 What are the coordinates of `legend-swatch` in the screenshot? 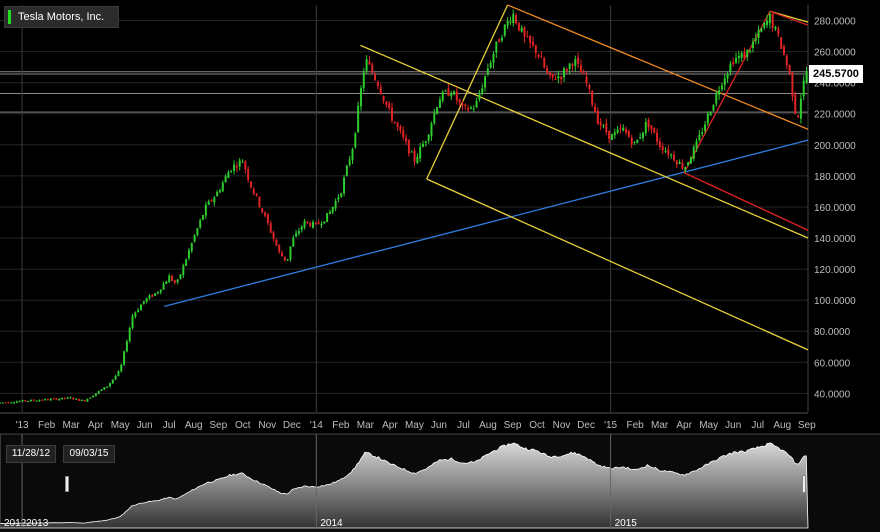 It's located at (9, 17).